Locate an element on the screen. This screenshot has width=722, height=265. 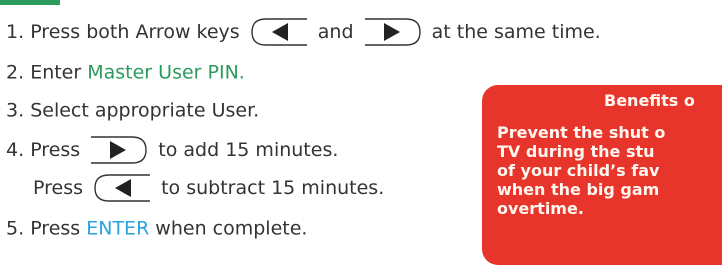
step-text: Press both Arrow keys is located at coordinates (135, 32).